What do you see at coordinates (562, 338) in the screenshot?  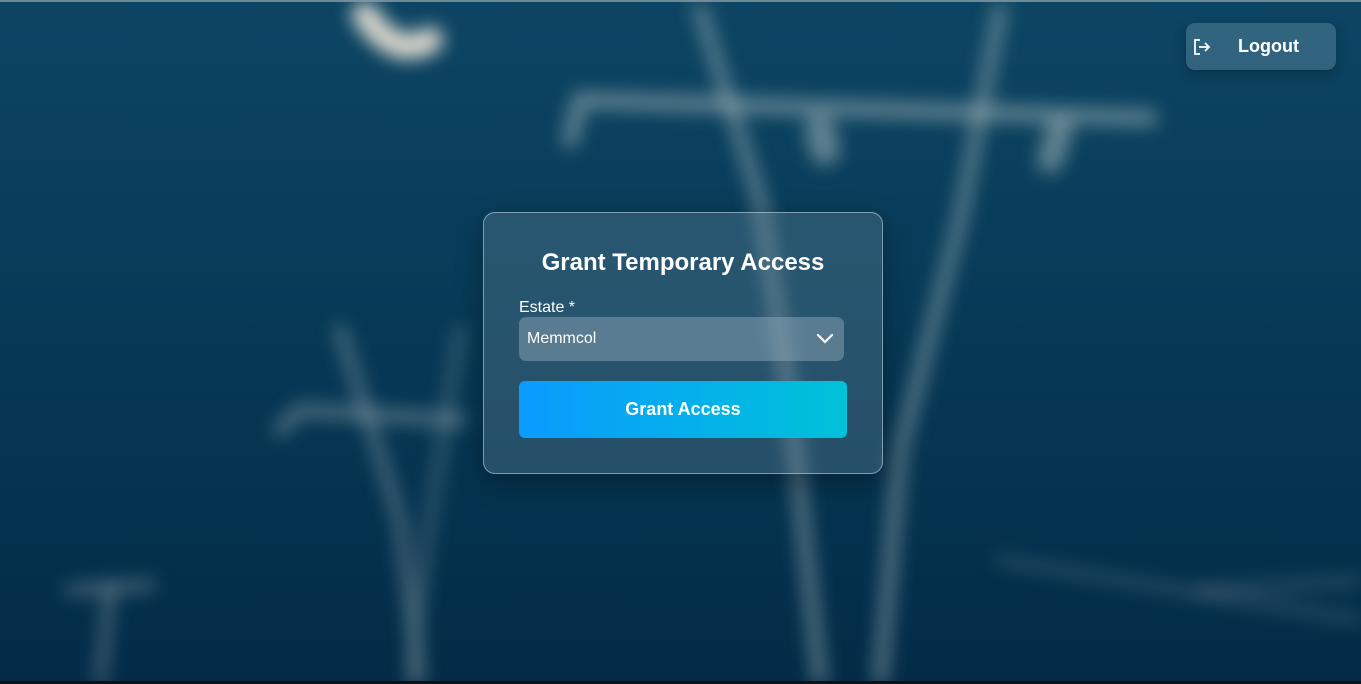 I see `estate-selected-value: Memmcol` at bounding box center [562, 338].